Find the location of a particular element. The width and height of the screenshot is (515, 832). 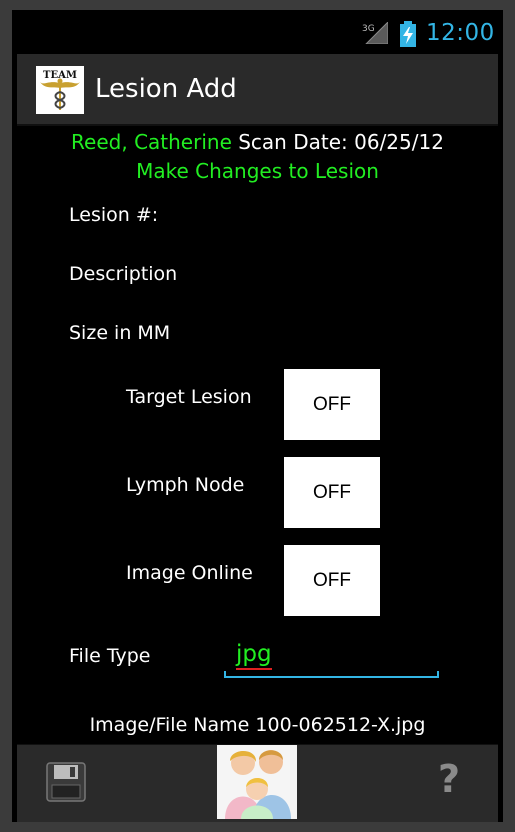

clock: 12:00 is located at coordinates (460, 33).